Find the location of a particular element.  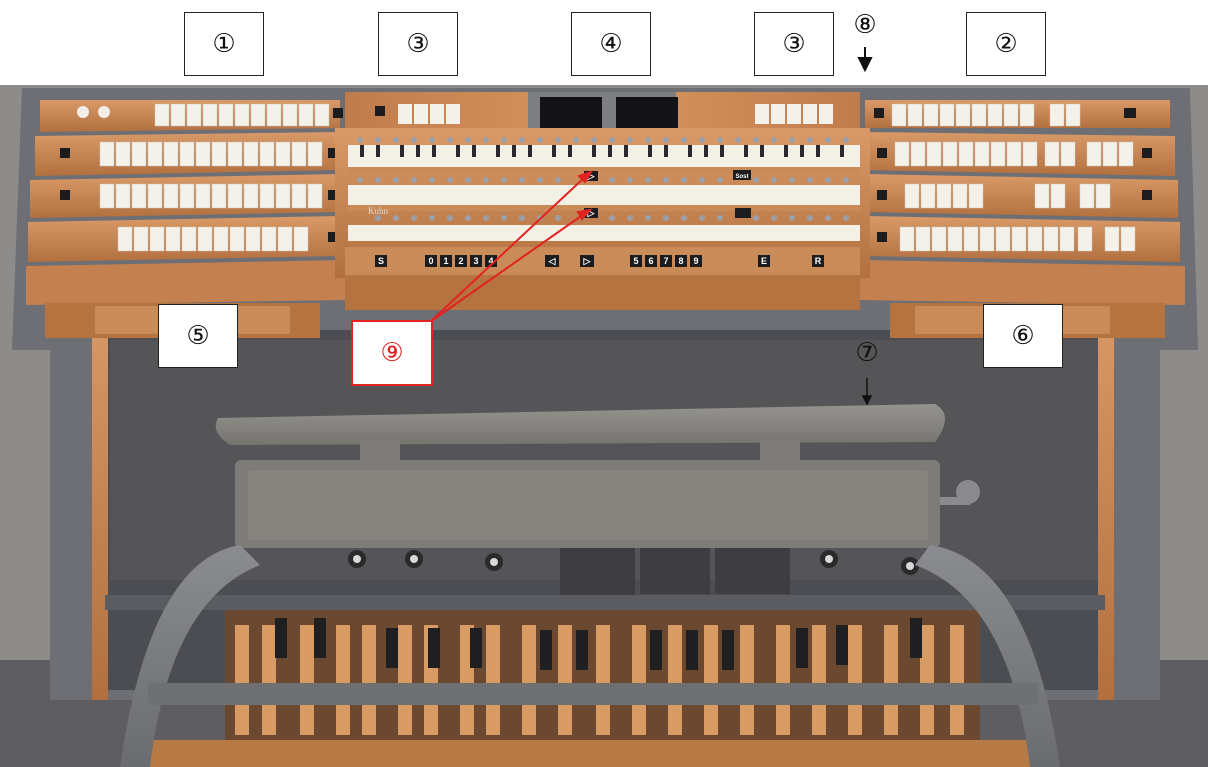

set-label-upper: Sost is located at coordinates (741, 177).